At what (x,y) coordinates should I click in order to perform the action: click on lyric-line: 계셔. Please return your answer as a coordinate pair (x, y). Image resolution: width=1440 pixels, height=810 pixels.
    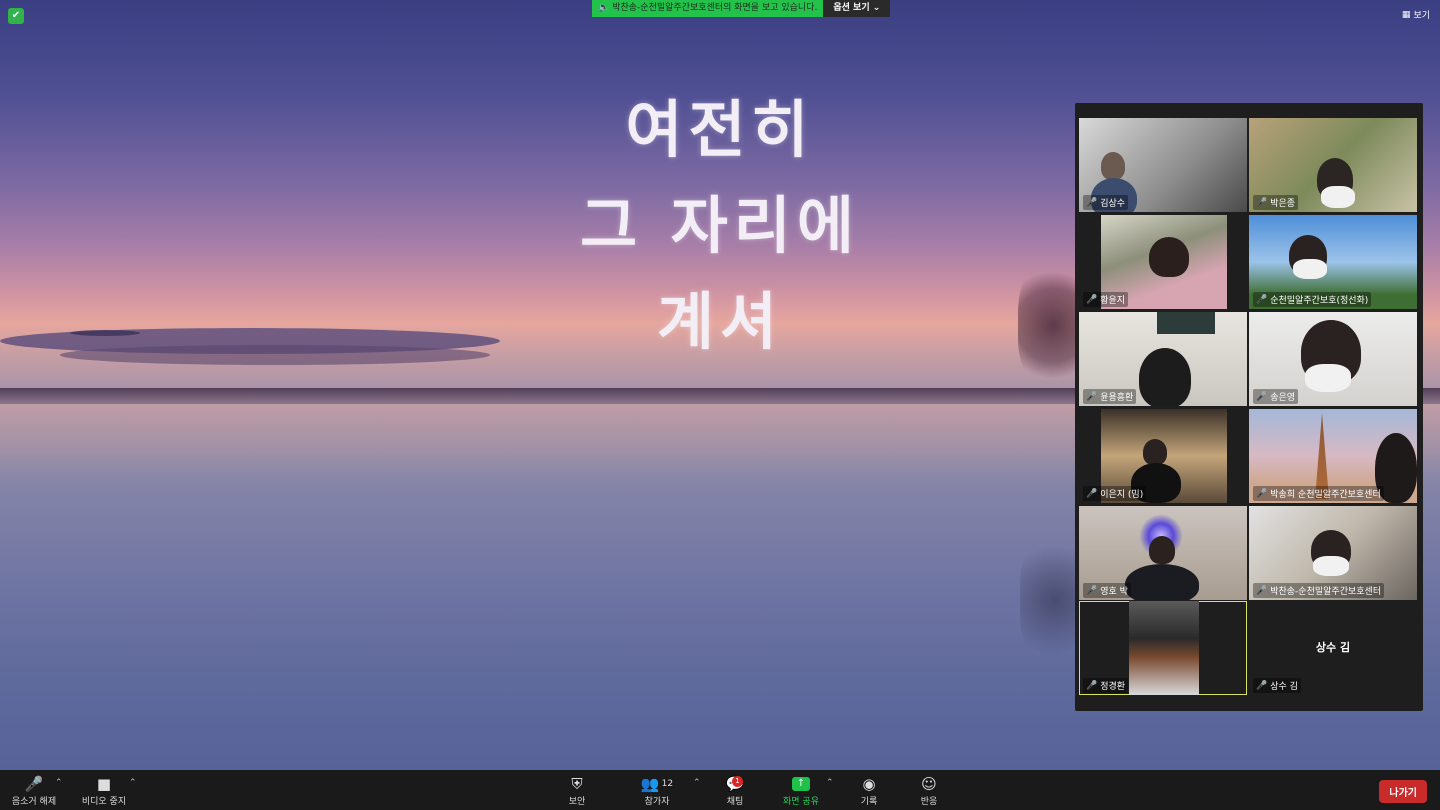
    Looking at the image, I should click on (720, 321).